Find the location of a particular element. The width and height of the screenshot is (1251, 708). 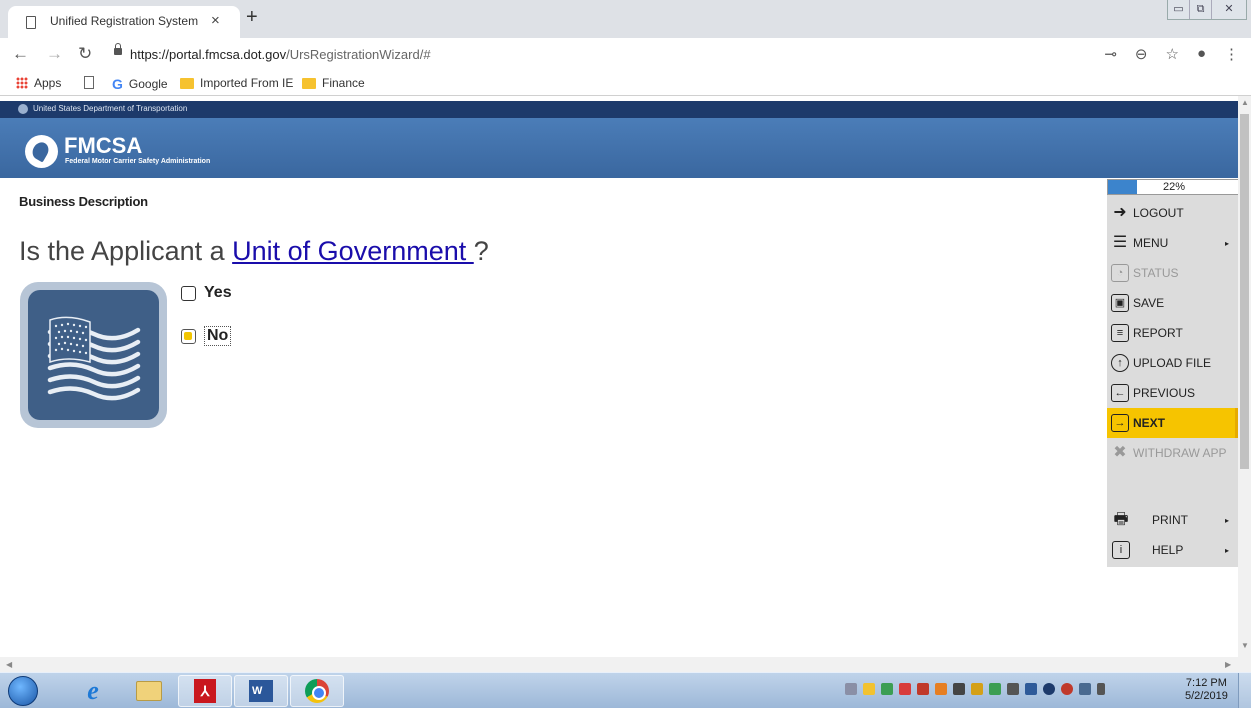

flag-image is located at coordinates (93, 355).